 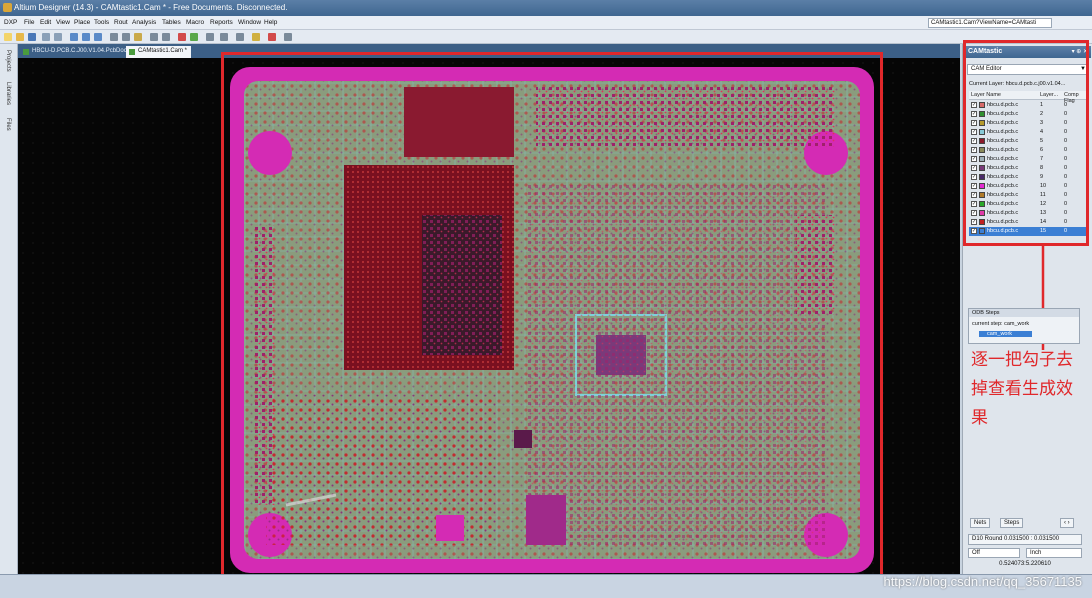 I want to click on cross-probe-icon, so click(x=182, y=37).